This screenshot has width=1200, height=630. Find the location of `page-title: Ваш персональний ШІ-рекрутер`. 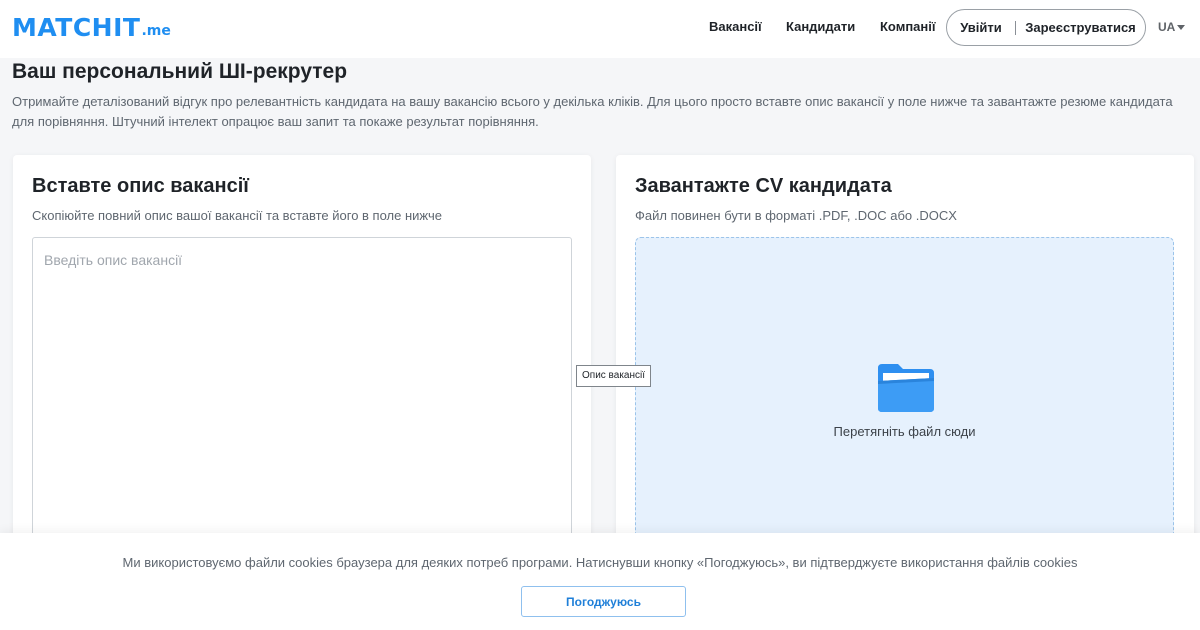

page-title: Ваш персональний ШІ-рекрутер is located at coordinates (180, 71).